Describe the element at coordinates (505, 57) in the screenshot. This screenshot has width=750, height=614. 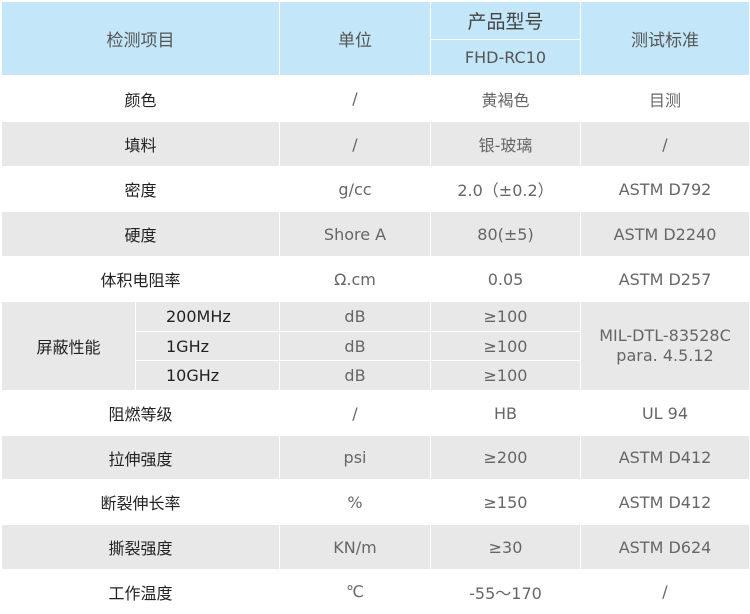
I see `header-model: FHD-RC10` at that location.